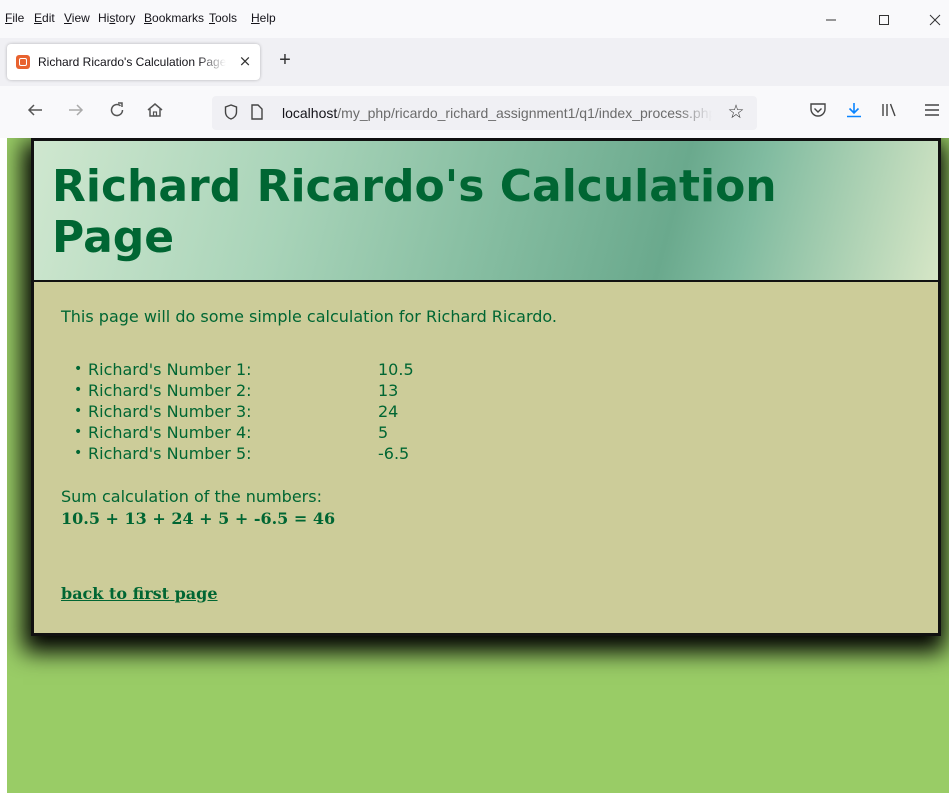 The width and height of the screenshot is (949, 793). I want to click on sum-expression: 10.5 + 13 + 24 + 5 + -6.5 = 46, so click(198, 518).